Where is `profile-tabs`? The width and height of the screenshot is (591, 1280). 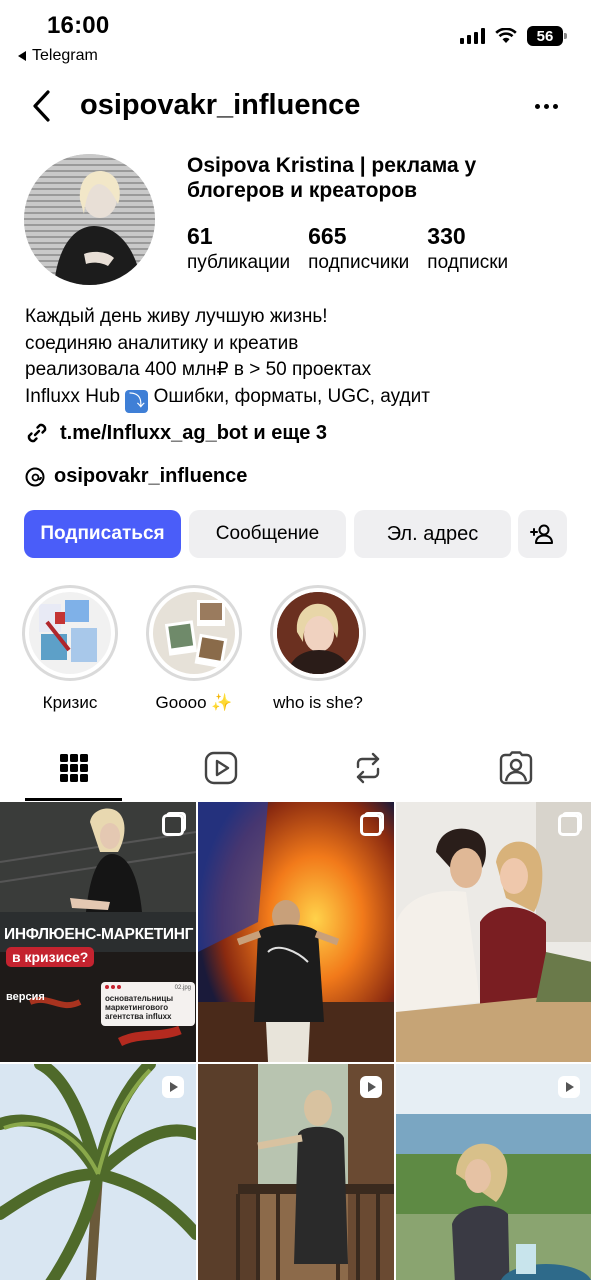
profile-tabs is located at coordinates (295, 768).